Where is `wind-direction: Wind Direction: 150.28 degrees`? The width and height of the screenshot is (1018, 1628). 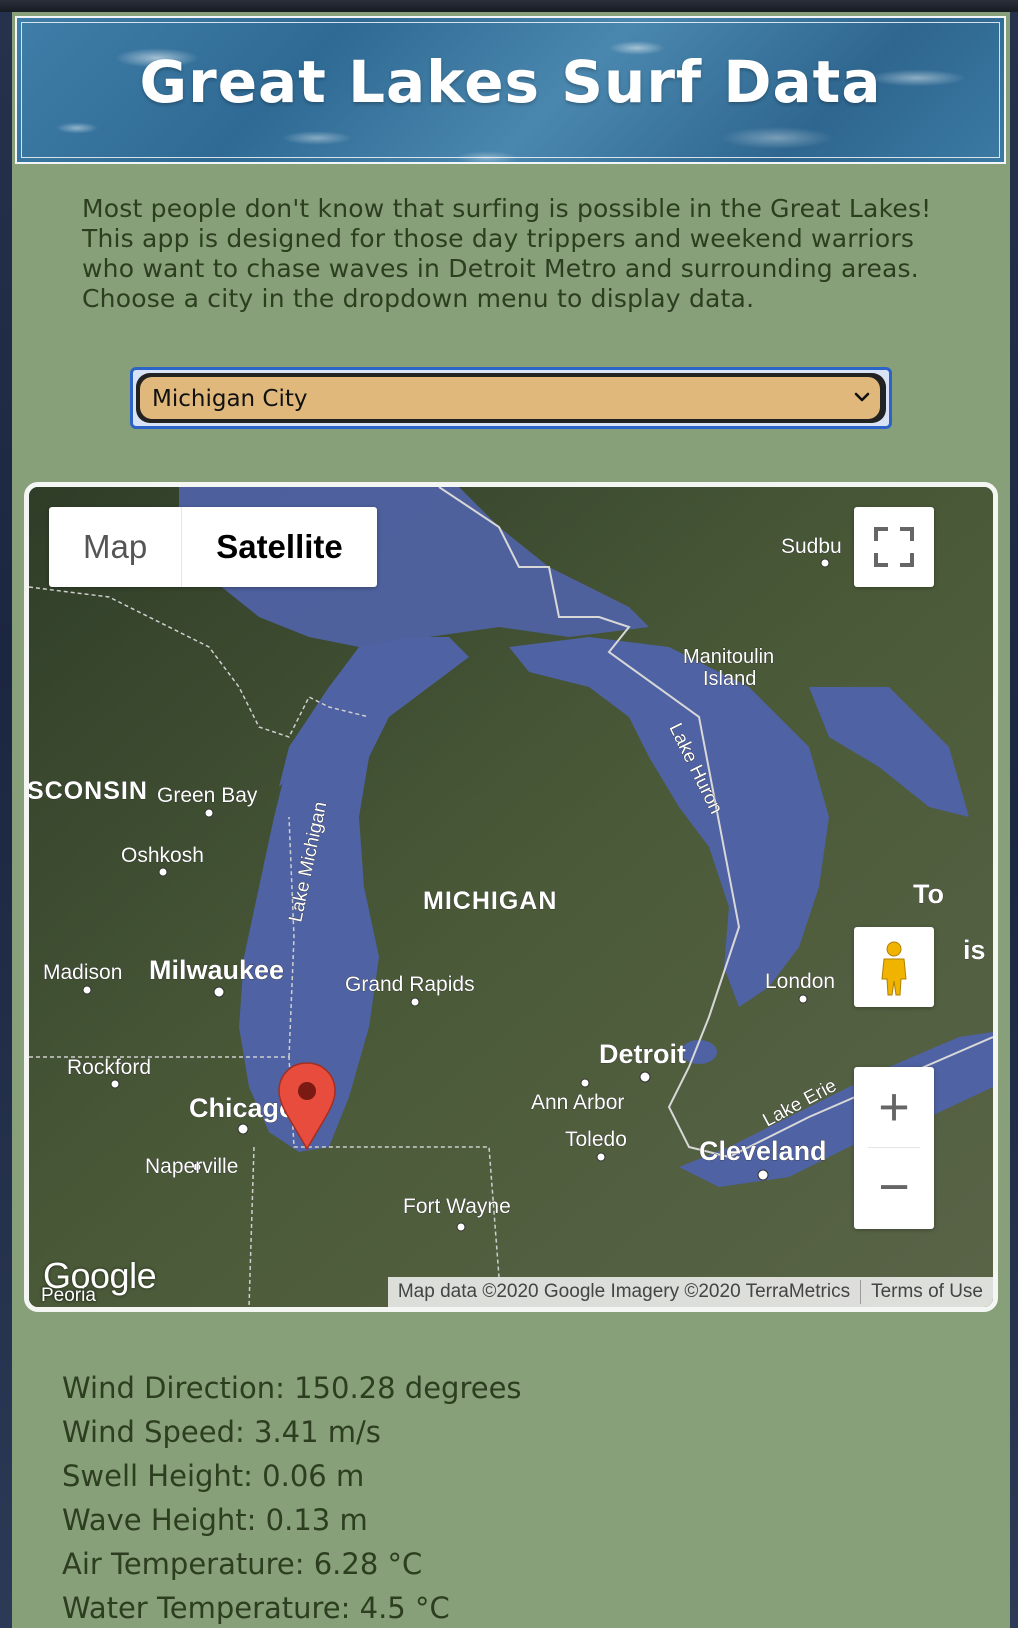 wind-direction: Wind Direction: 150.28 degrees is located at coordinates (292, 1388).